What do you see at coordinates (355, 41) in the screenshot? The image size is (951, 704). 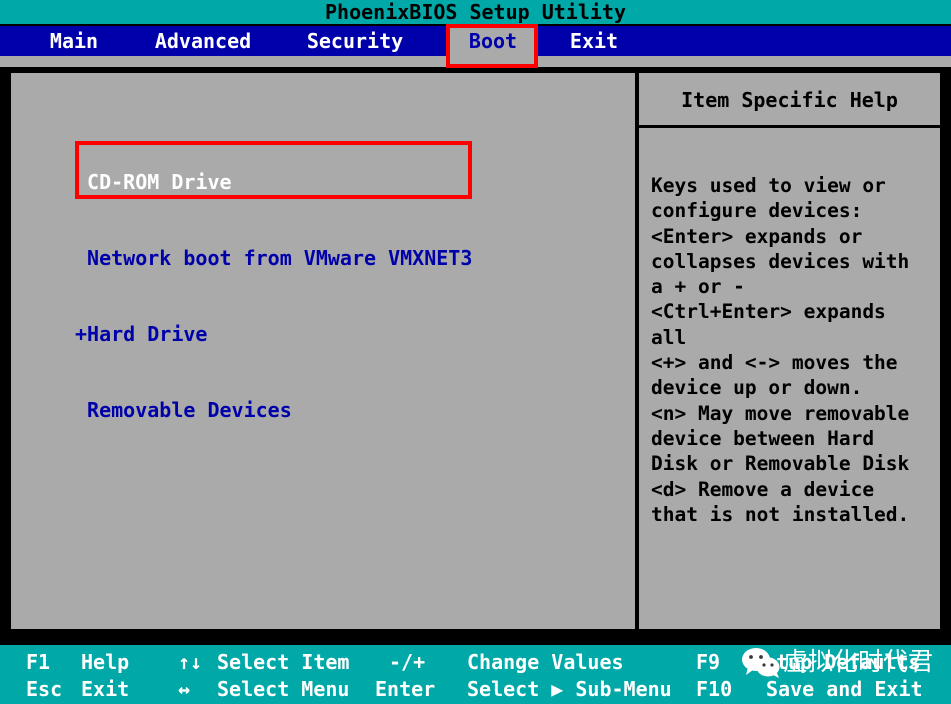 I see `tab-security: Security` at bounding box center [355, 41].